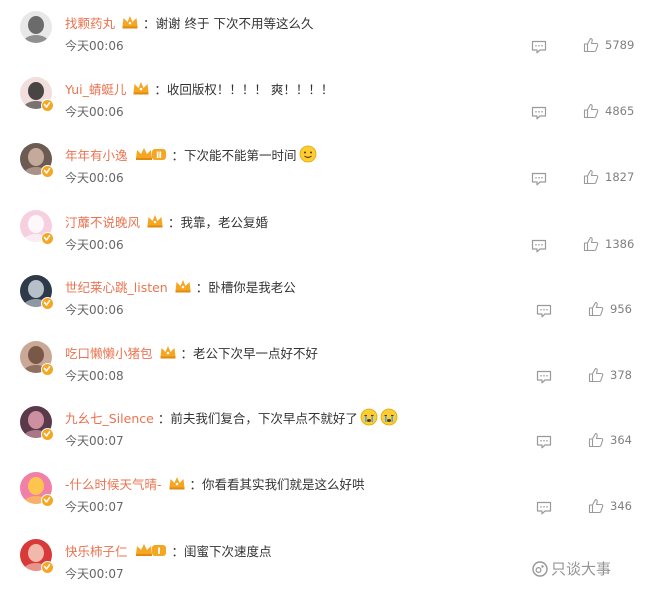  I want to click on username-link: Yui_蜻蜓儿, so click(95, 88).